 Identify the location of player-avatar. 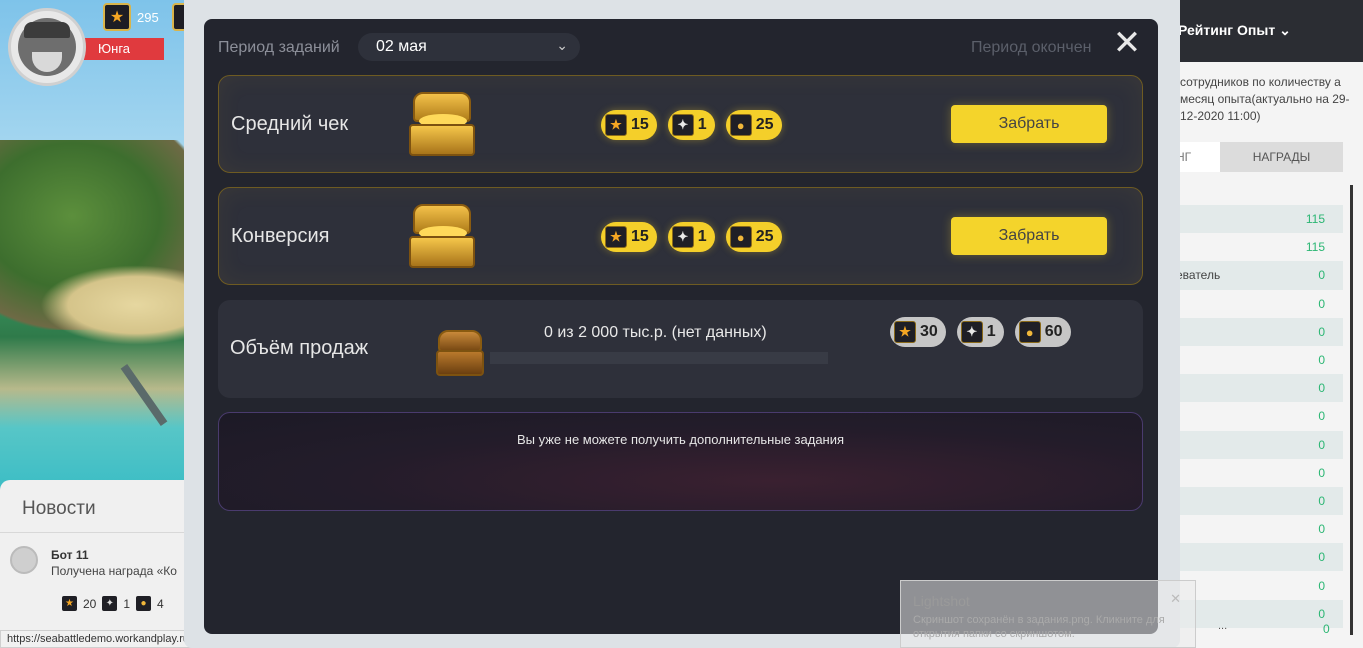
(47, 47).